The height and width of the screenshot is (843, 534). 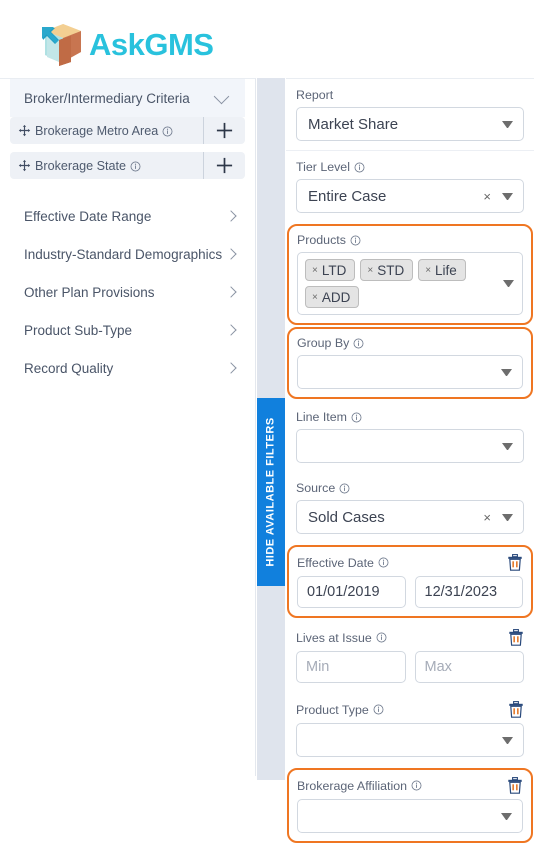 What do you see at coordinates (410, 446) in the screenshot?
I see `line-item-select` at bounding box center [410, 446].